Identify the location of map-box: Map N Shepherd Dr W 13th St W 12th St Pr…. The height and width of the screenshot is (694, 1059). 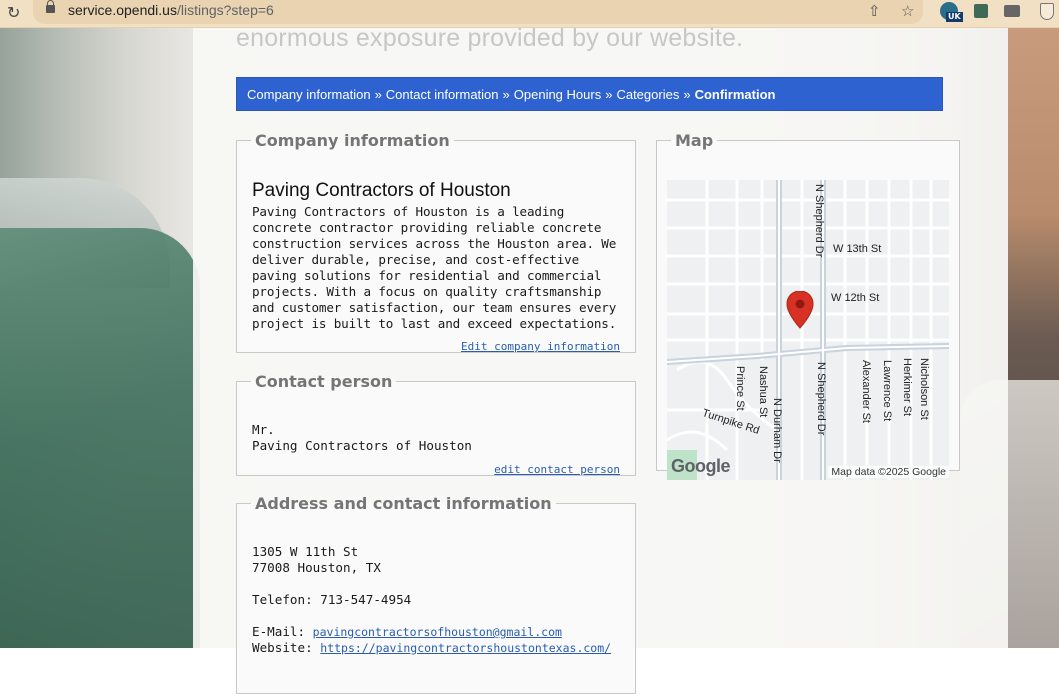
(808, 305).